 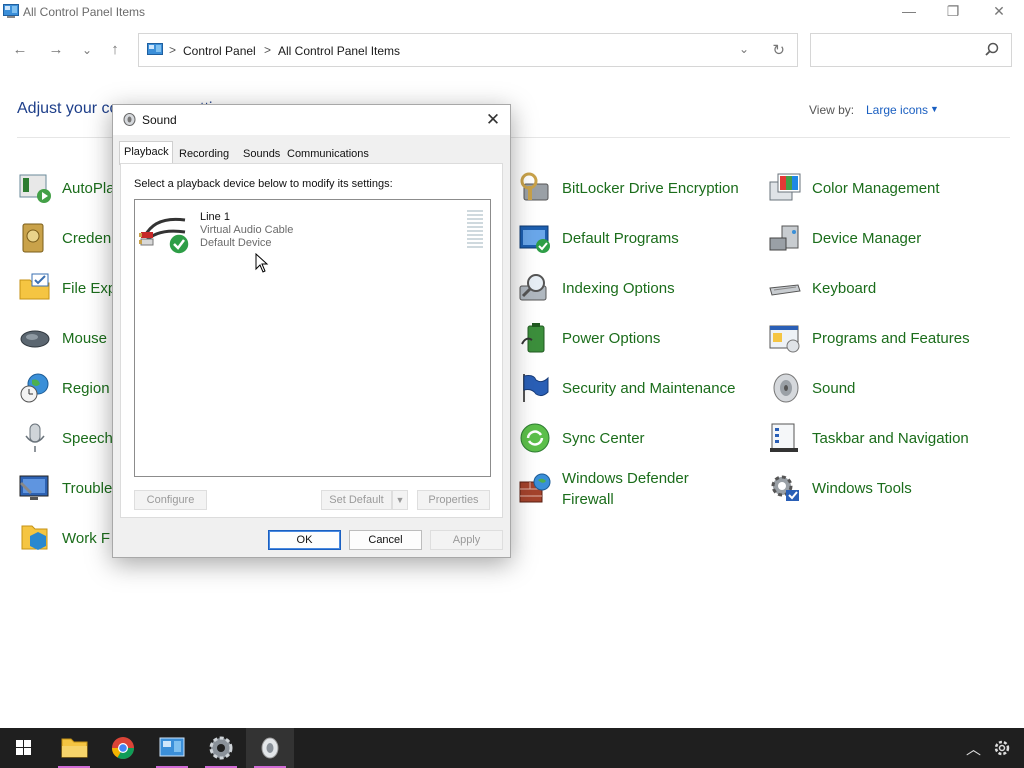 I want to click on default-programs-icon, so click(x=534, y=239).